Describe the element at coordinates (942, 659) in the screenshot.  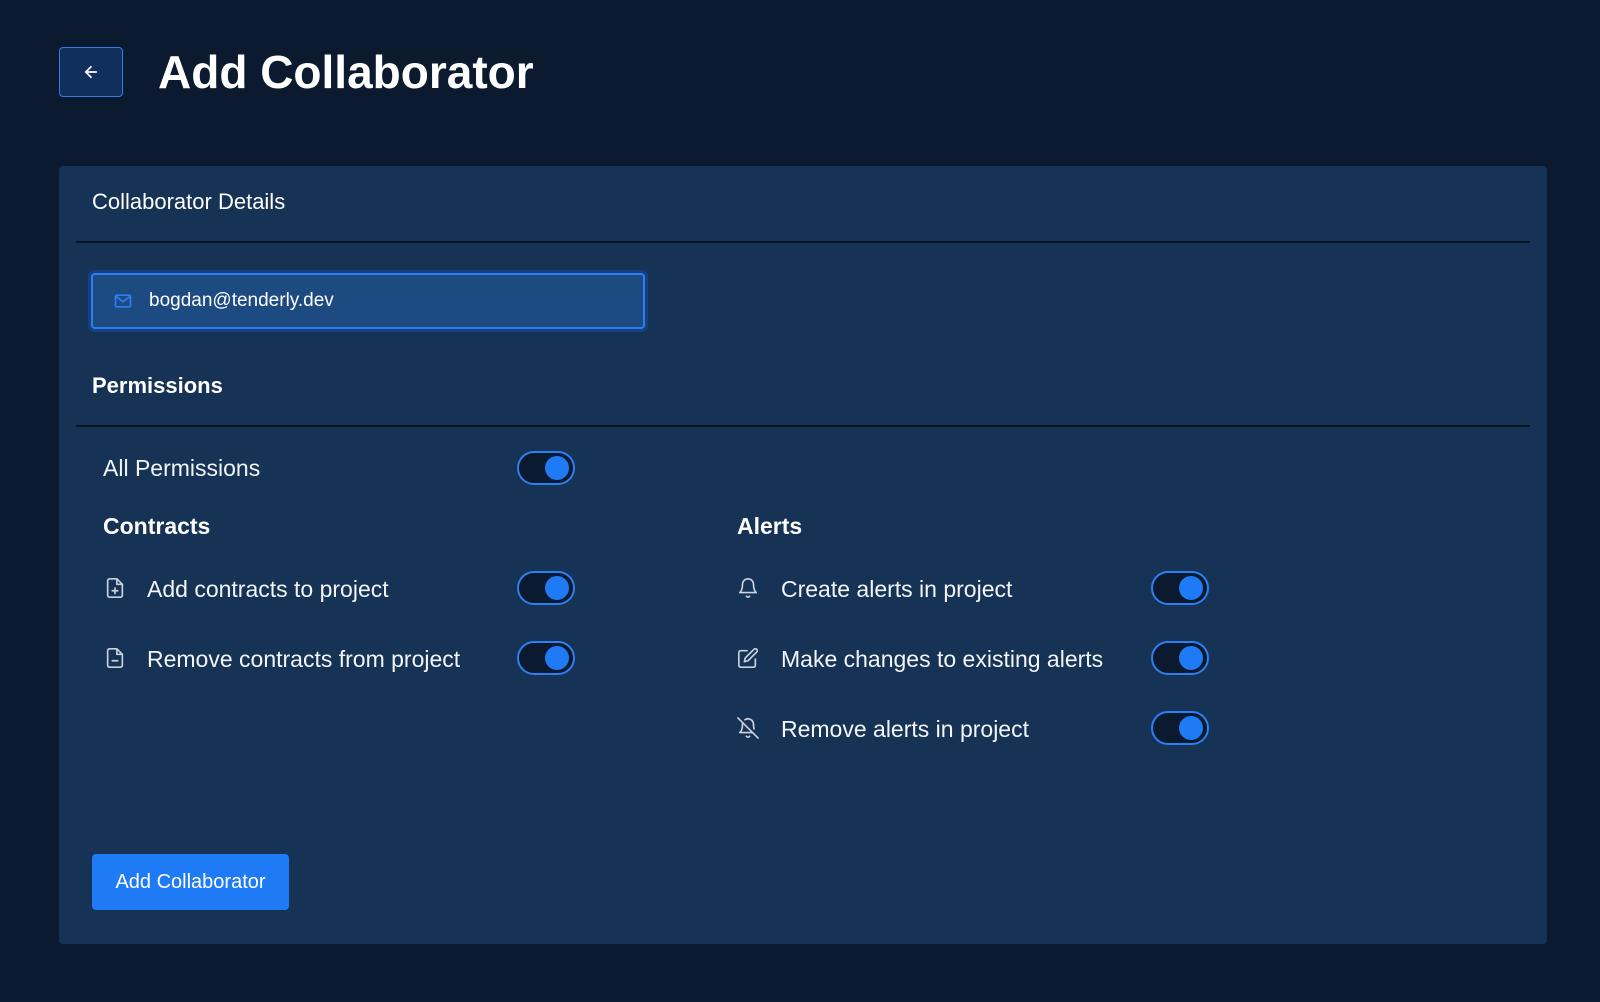
I see `permission-label-edit-alerts: Make changes to existing alerts` at that location.